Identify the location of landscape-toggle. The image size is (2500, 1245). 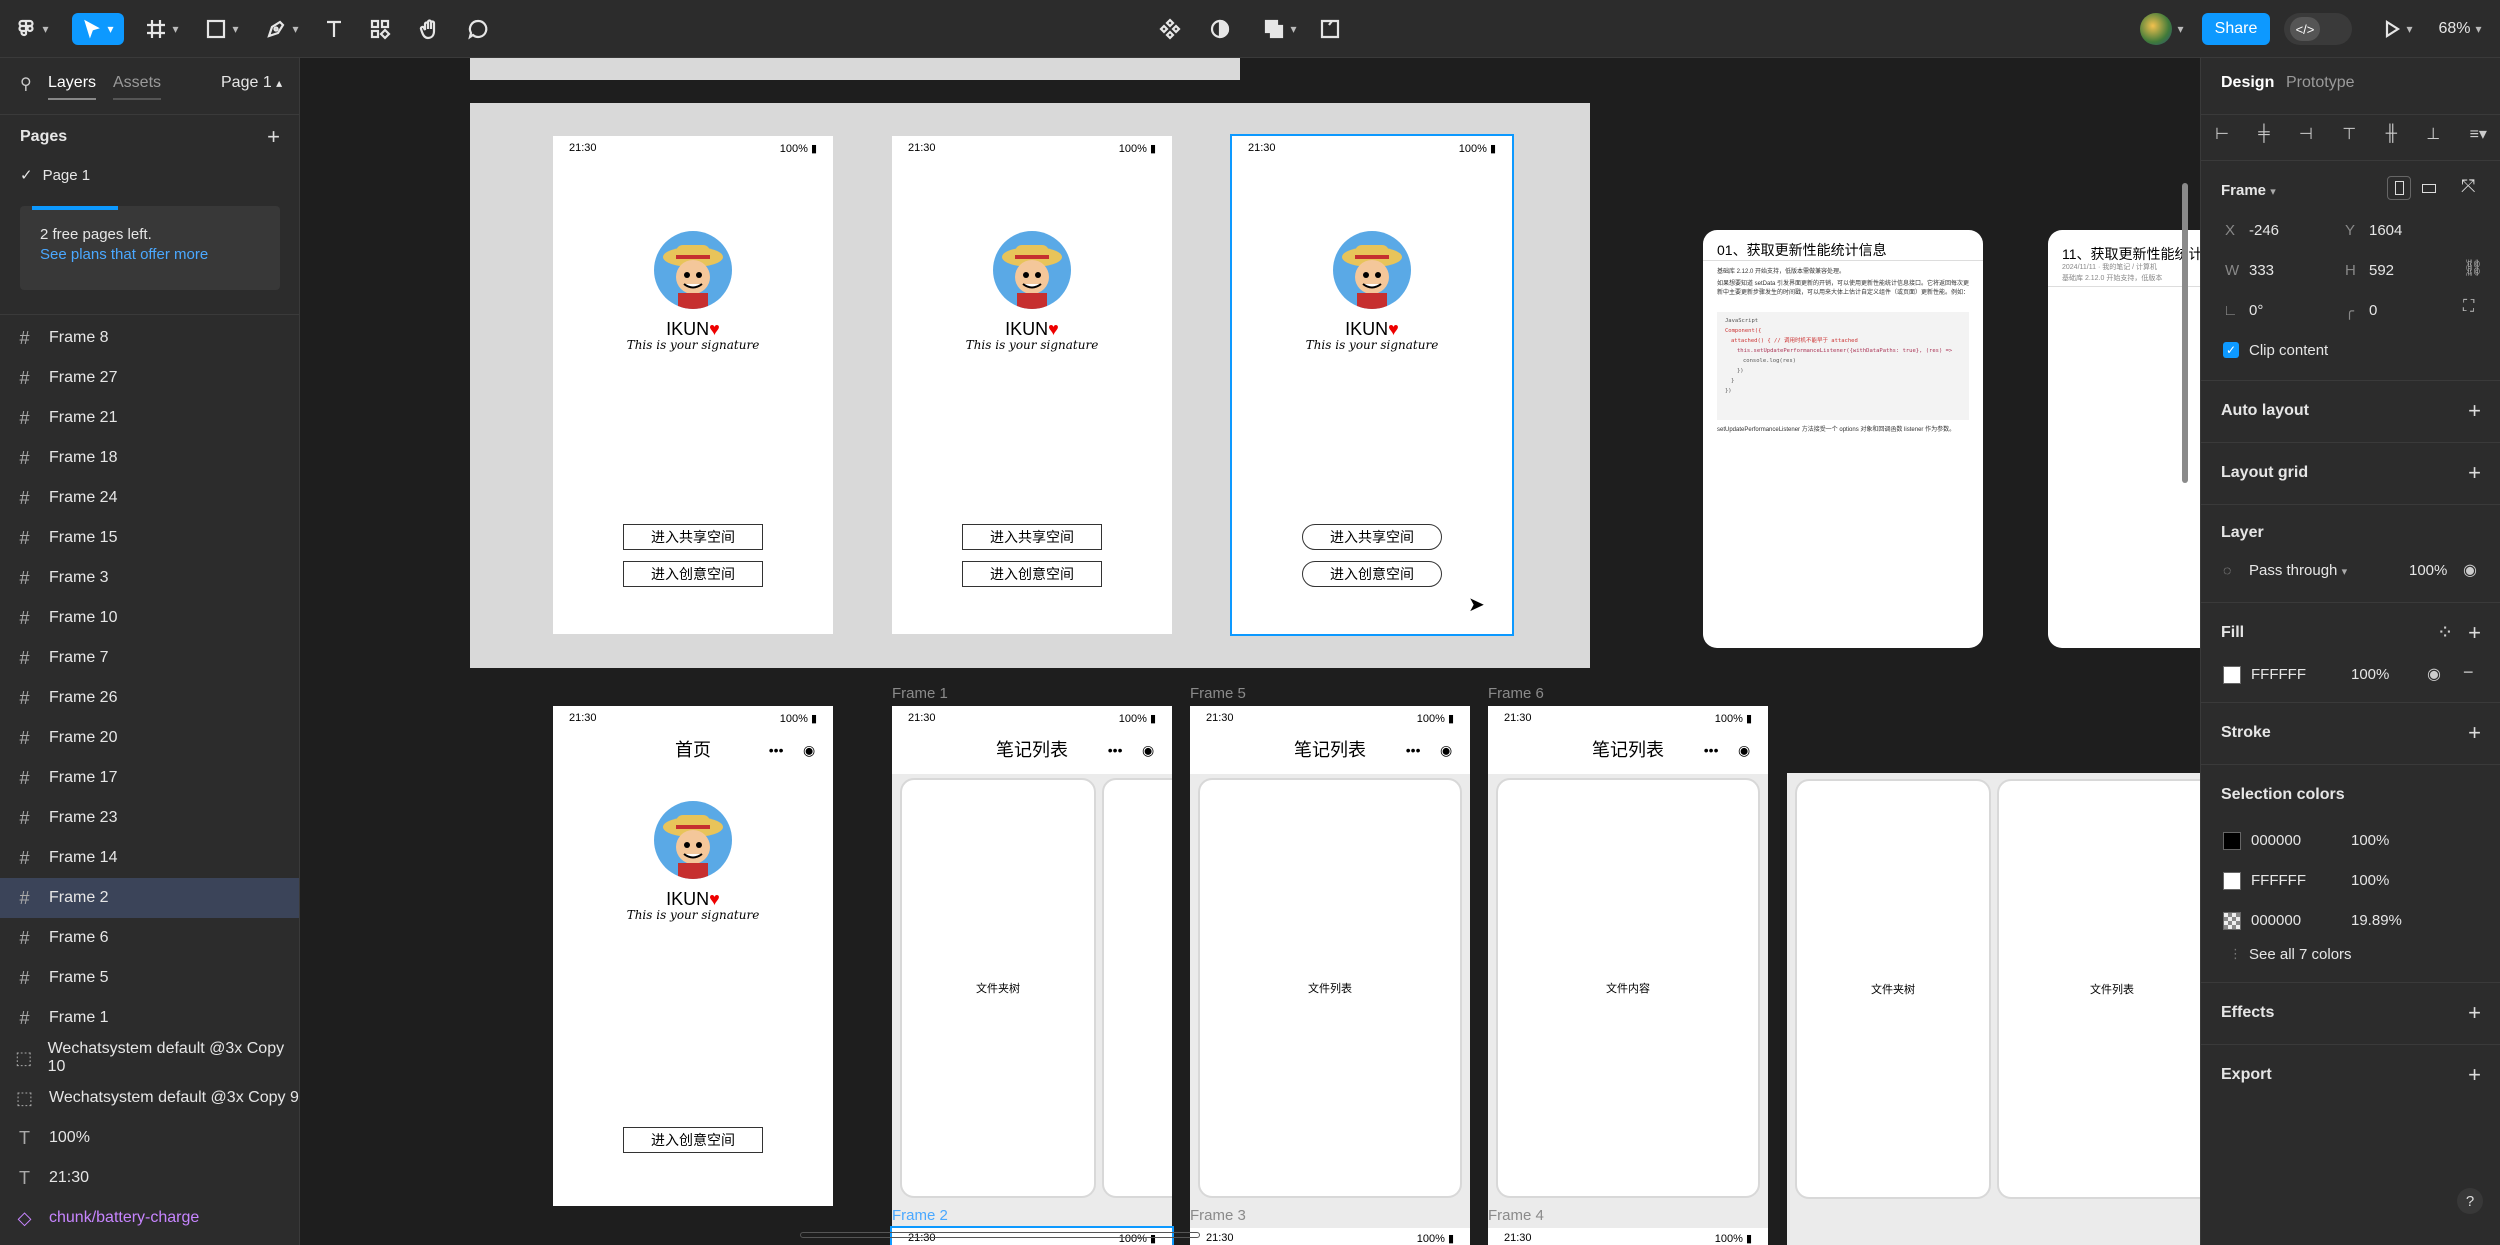
(2429, 188).